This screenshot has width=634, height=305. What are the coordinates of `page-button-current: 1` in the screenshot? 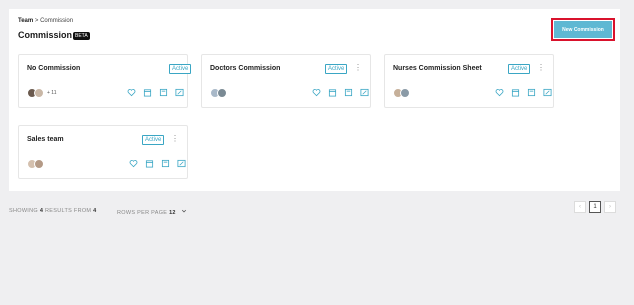 It's located at (595, 207).